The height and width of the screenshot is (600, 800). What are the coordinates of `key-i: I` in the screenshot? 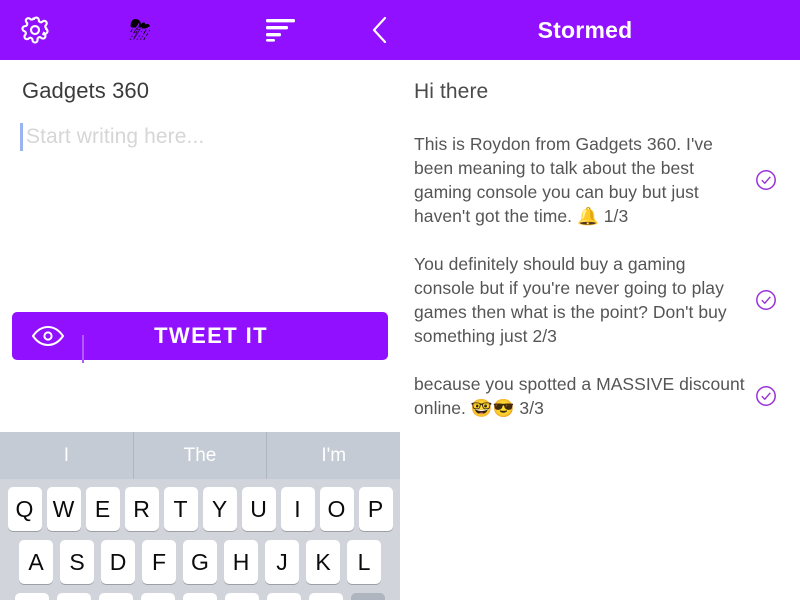 It's located at (297, 509).